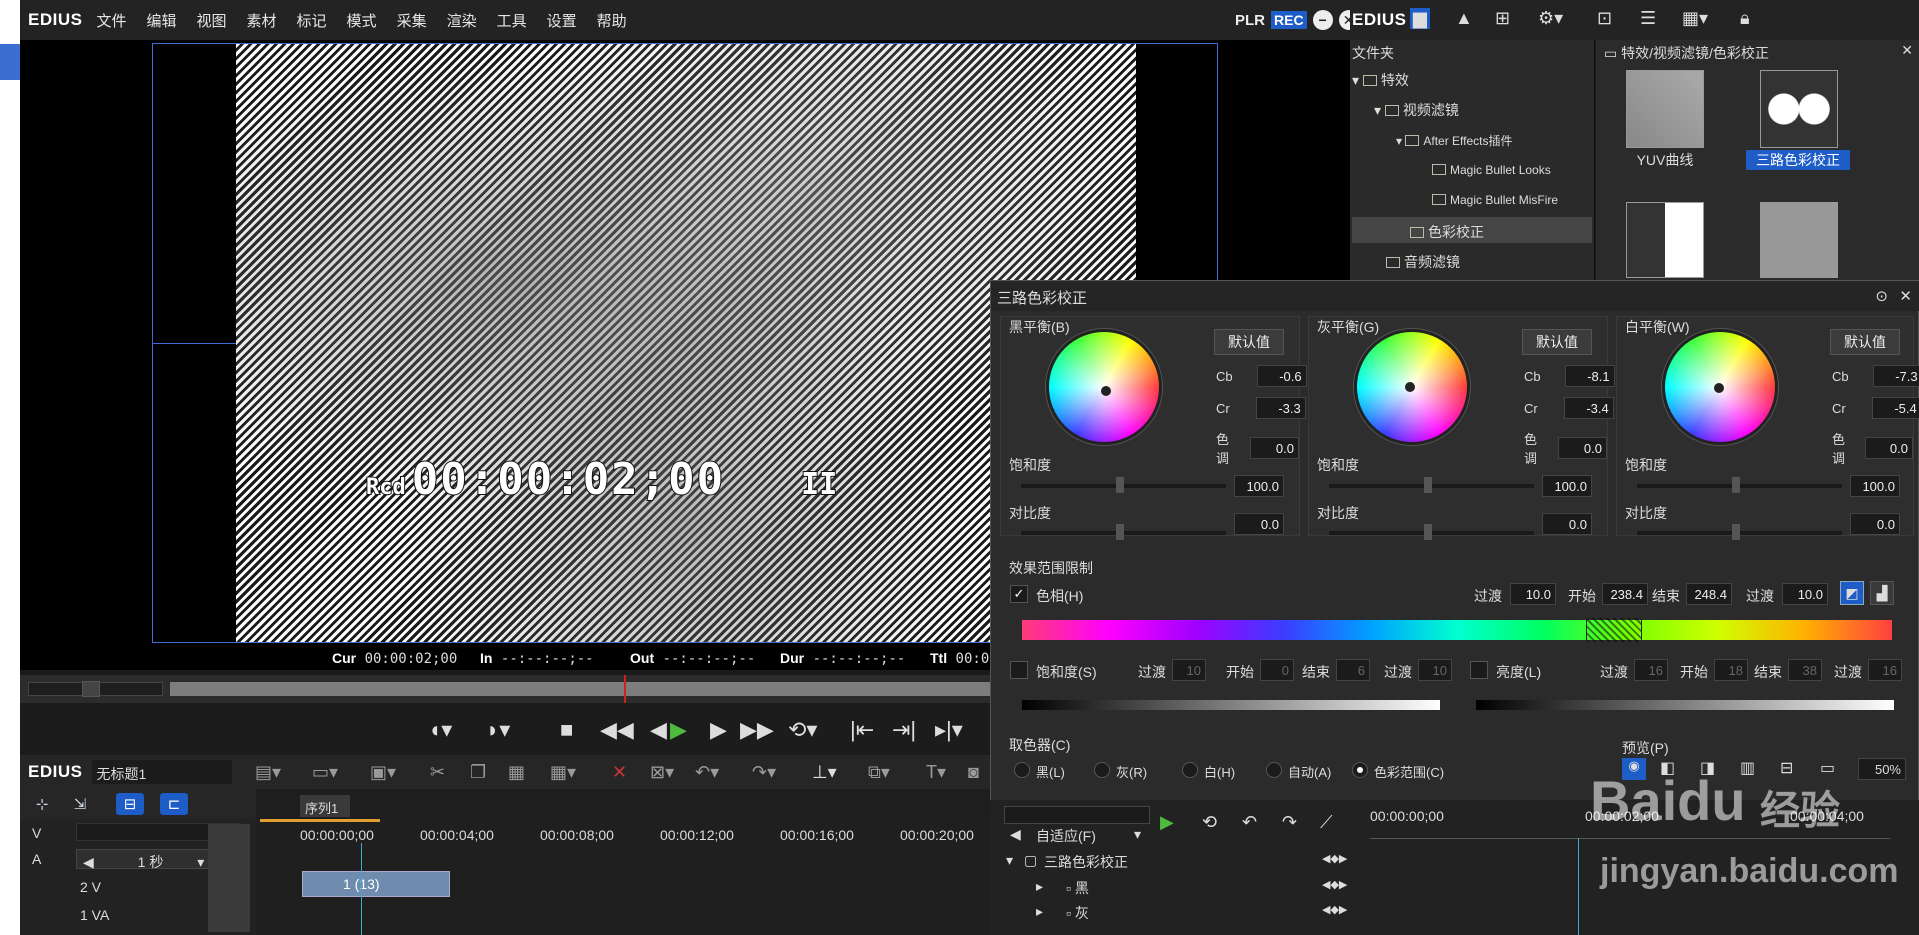 The image size is (1919, 935). What do you see at coordinates (376, 884) in the screenshot?
I see `timeline-clip: 1 (13)` at bounding box center [376, 884].